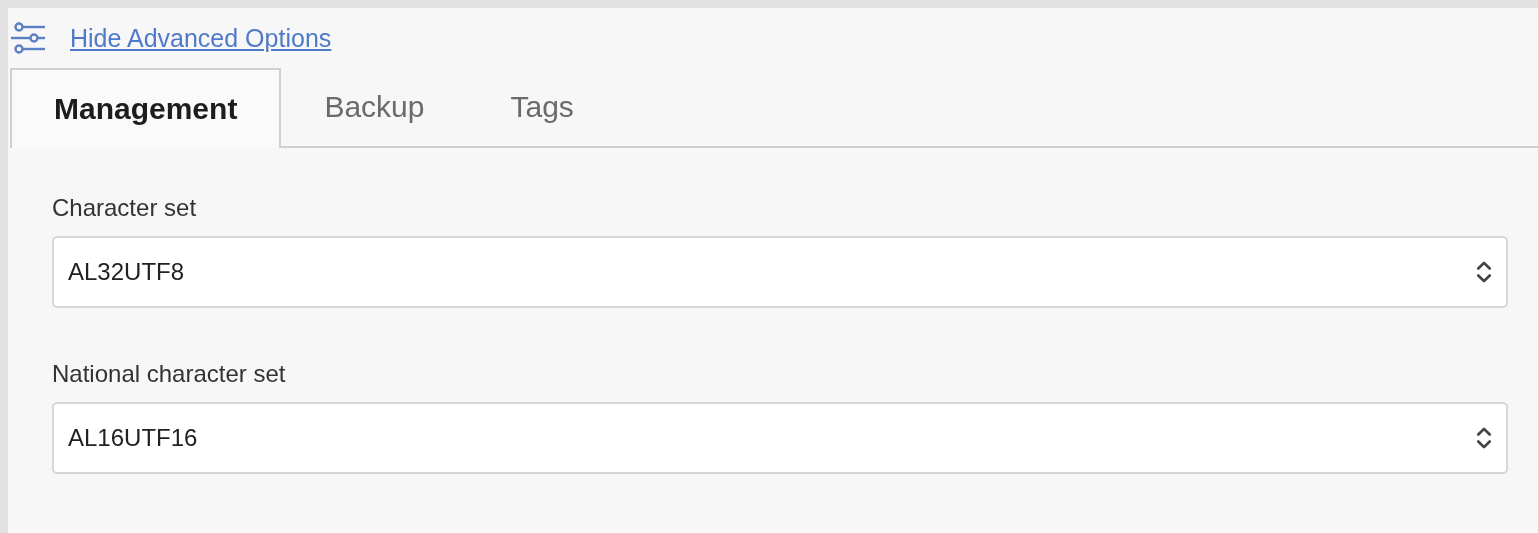 The width and height of the screenshot is (1538, 533). What do you see at coordinates (28, 38) in the screenshot?
I see `sliders-icon` at bounding box center [28, 38].